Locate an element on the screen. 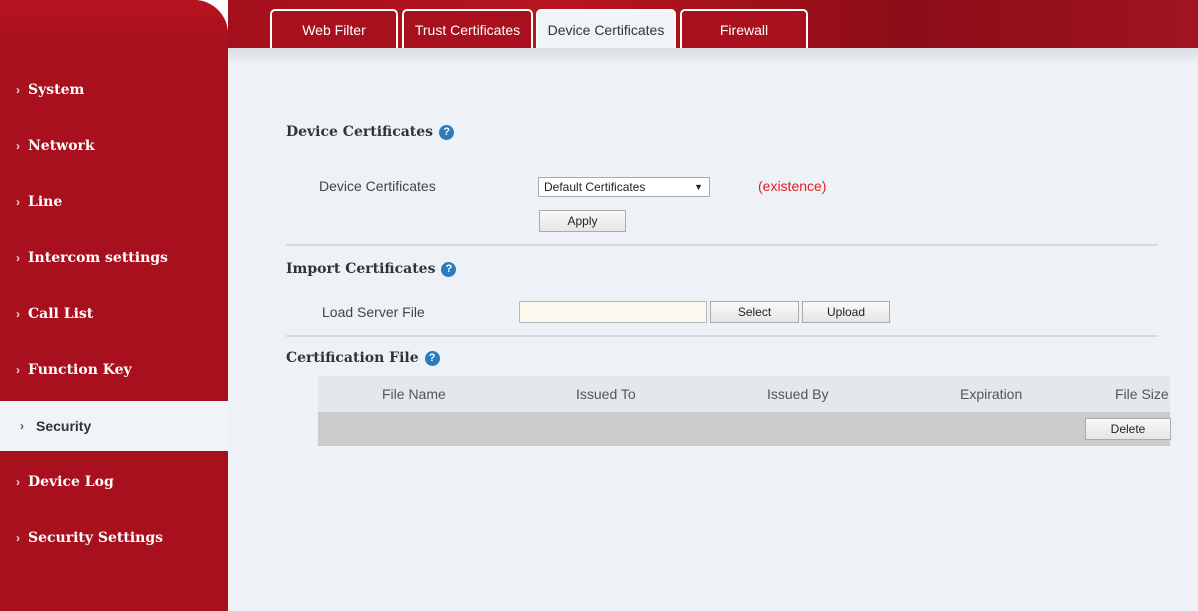 Image resolution: width=1198 pixels, height=611 pixels. device-certificates-label: Device Certificates is located at coordinates (377, 186).